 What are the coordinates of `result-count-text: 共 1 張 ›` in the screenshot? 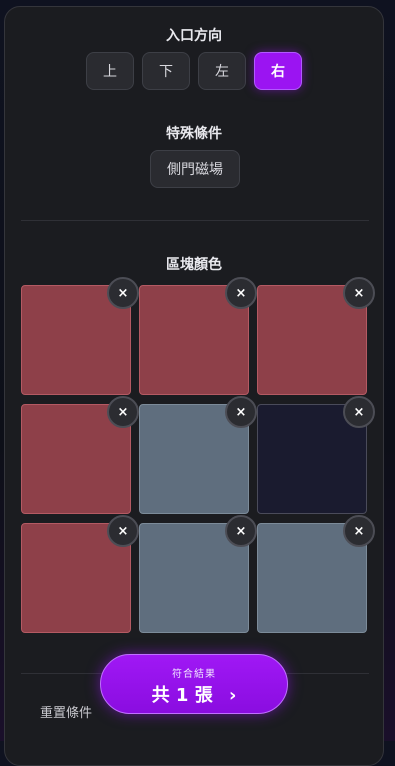 It's located at (194, 694).